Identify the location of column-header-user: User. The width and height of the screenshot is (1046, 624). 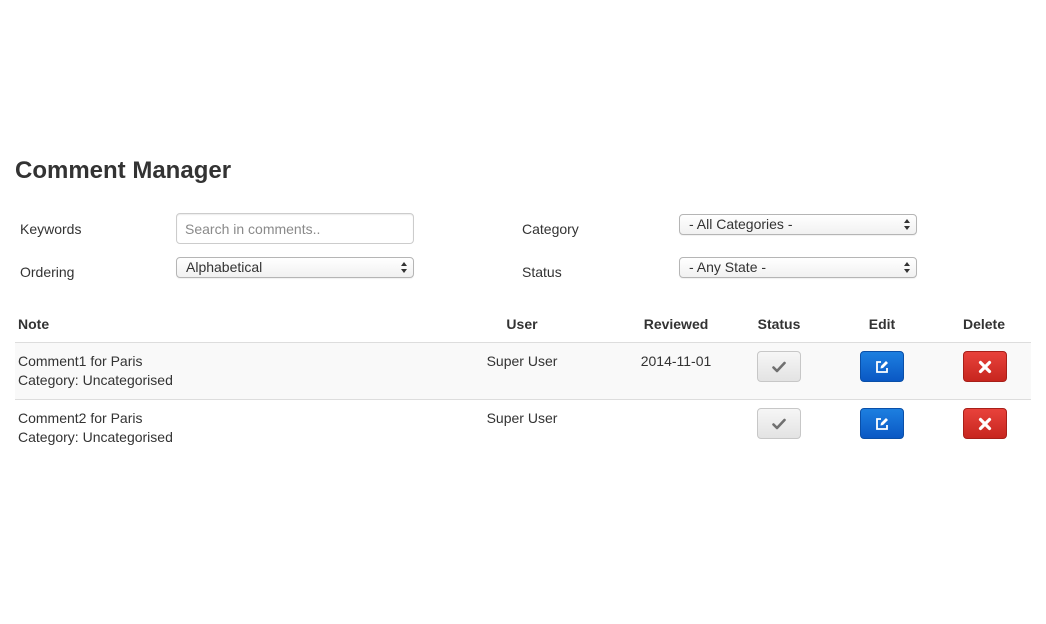
(522, 324).